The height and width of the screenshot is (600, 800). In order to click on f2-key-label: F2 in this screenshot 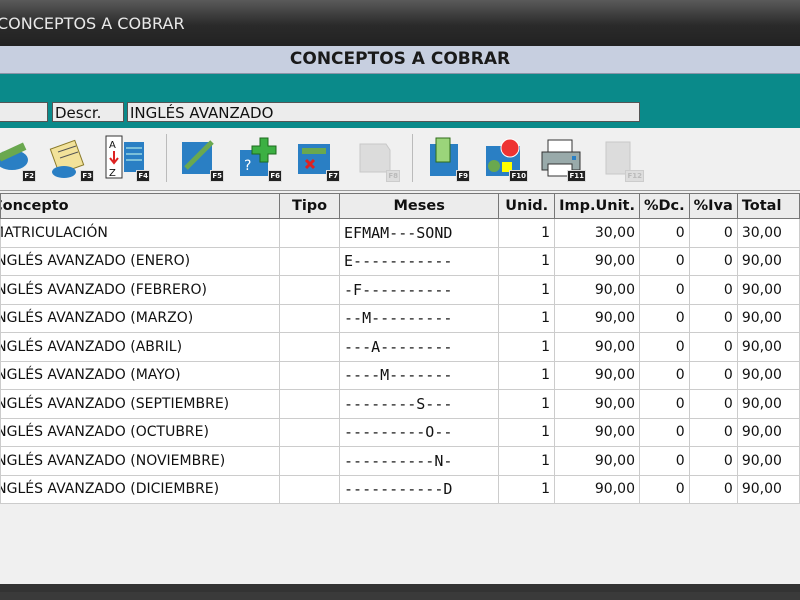, I will do `click(29, 176)`.